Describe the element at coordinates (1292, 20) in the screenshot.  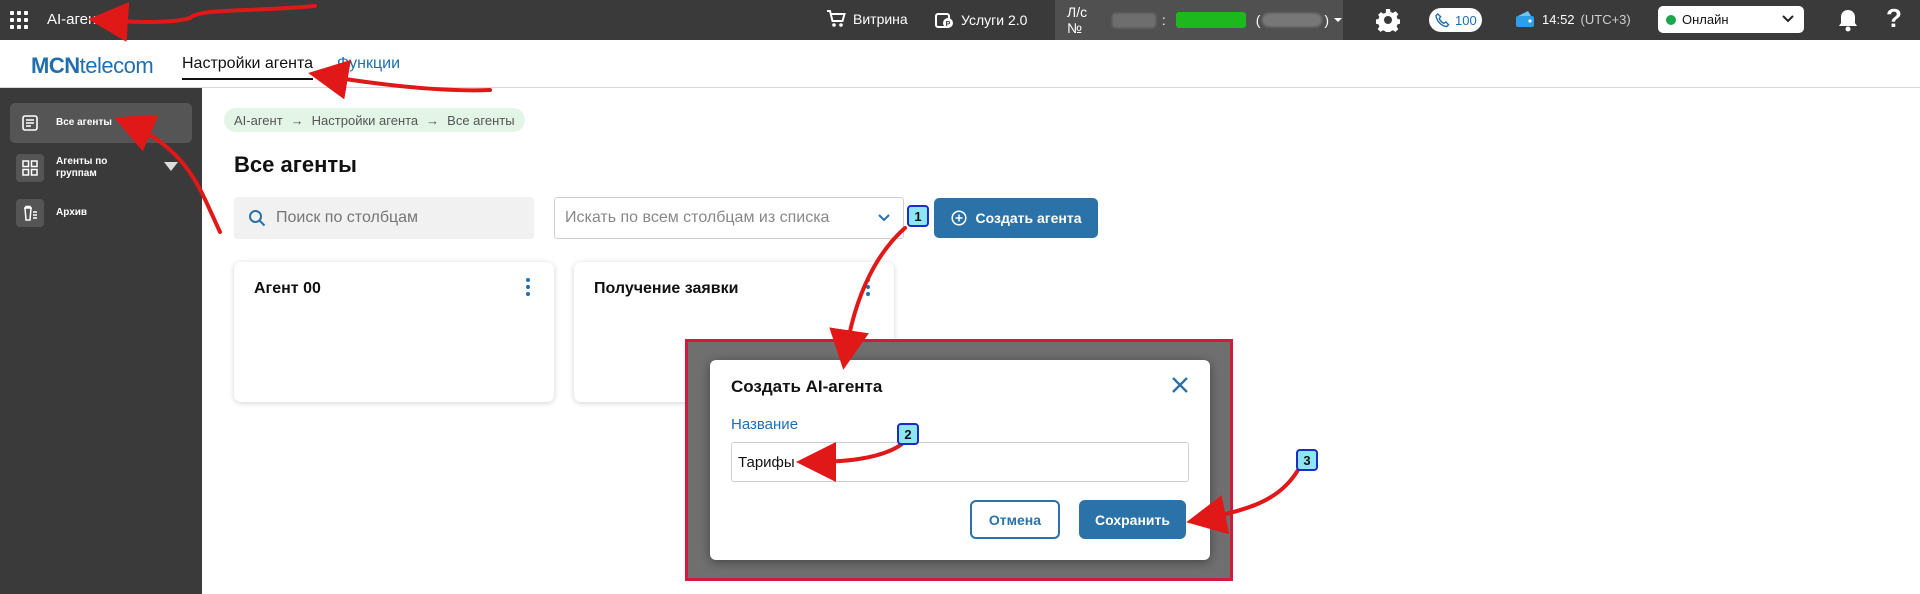
I see `account-name-hidden` at that location.